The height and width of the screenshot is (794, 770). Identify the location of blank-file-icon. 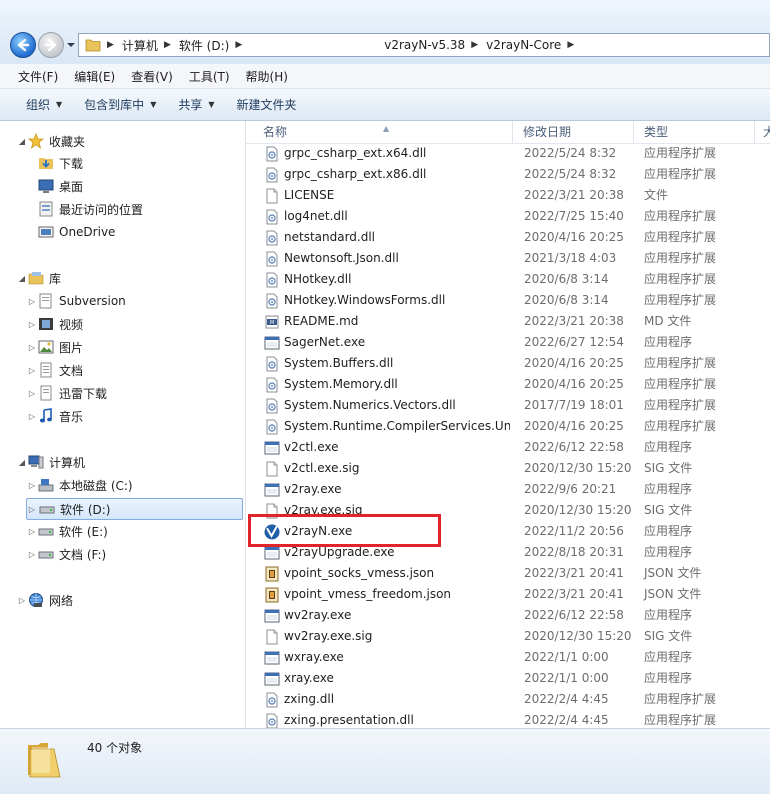
(272, 469).